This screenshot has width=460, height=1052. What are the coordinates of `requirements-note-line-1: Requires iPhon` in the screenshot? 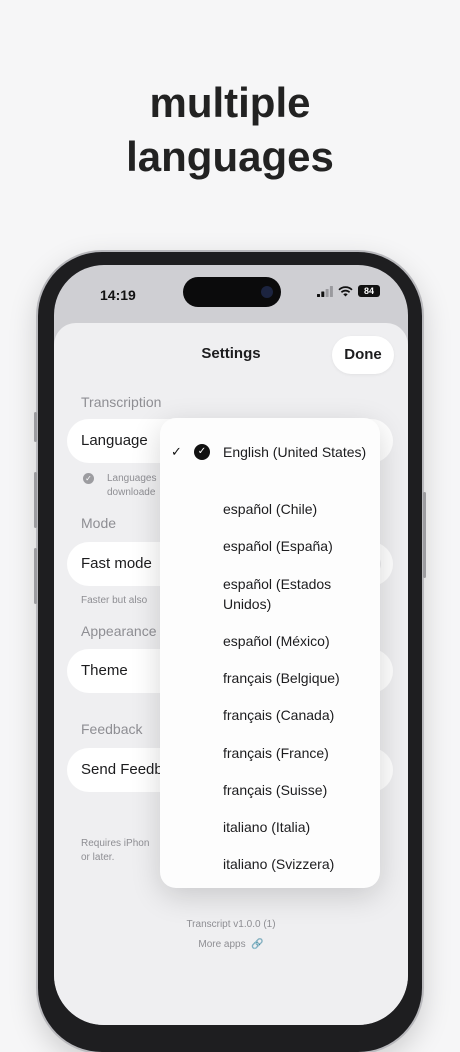 It's located at (115, 843).